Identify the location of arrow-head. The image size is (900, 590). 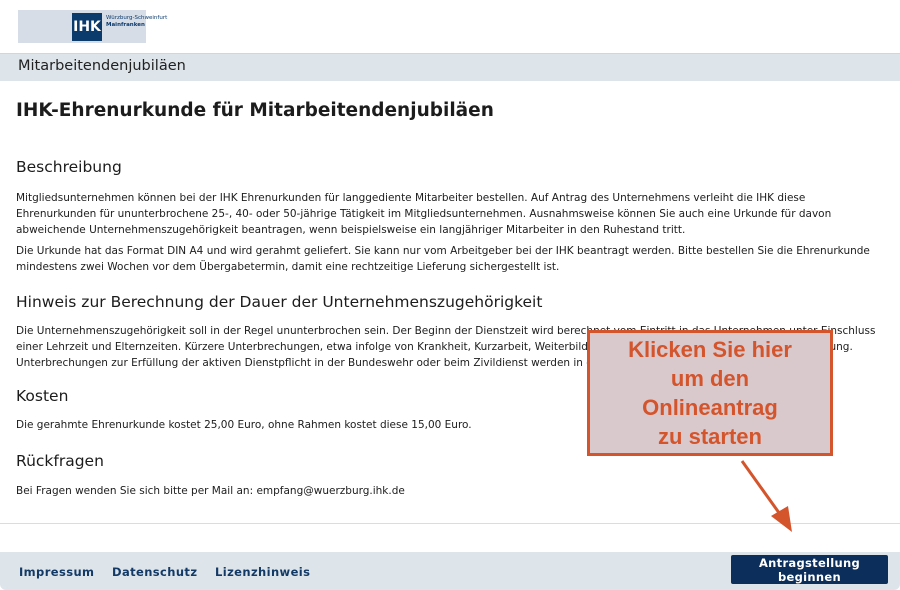
(781, 519).